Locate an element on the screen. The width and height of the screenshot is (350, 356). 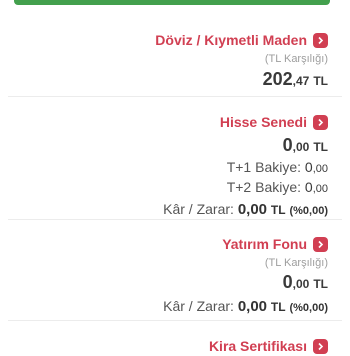
card-hisse-title: Hisse Senedi is located at coordinates (263, 122).